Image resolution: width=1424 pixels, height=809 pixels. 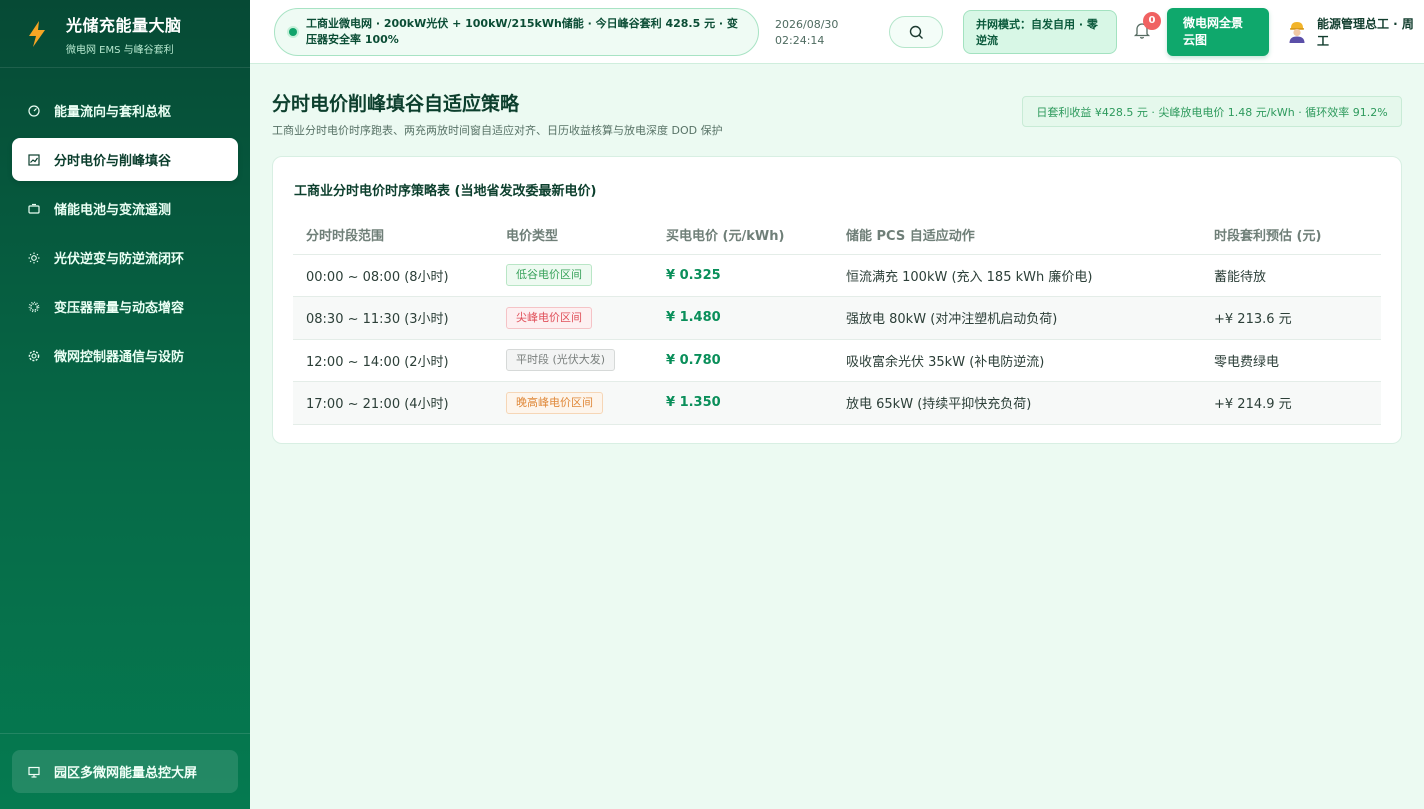 What do you see at coordinates (37, 33) in the screenshot?
I see `lightning-icon` at bounding box center [37, 33].